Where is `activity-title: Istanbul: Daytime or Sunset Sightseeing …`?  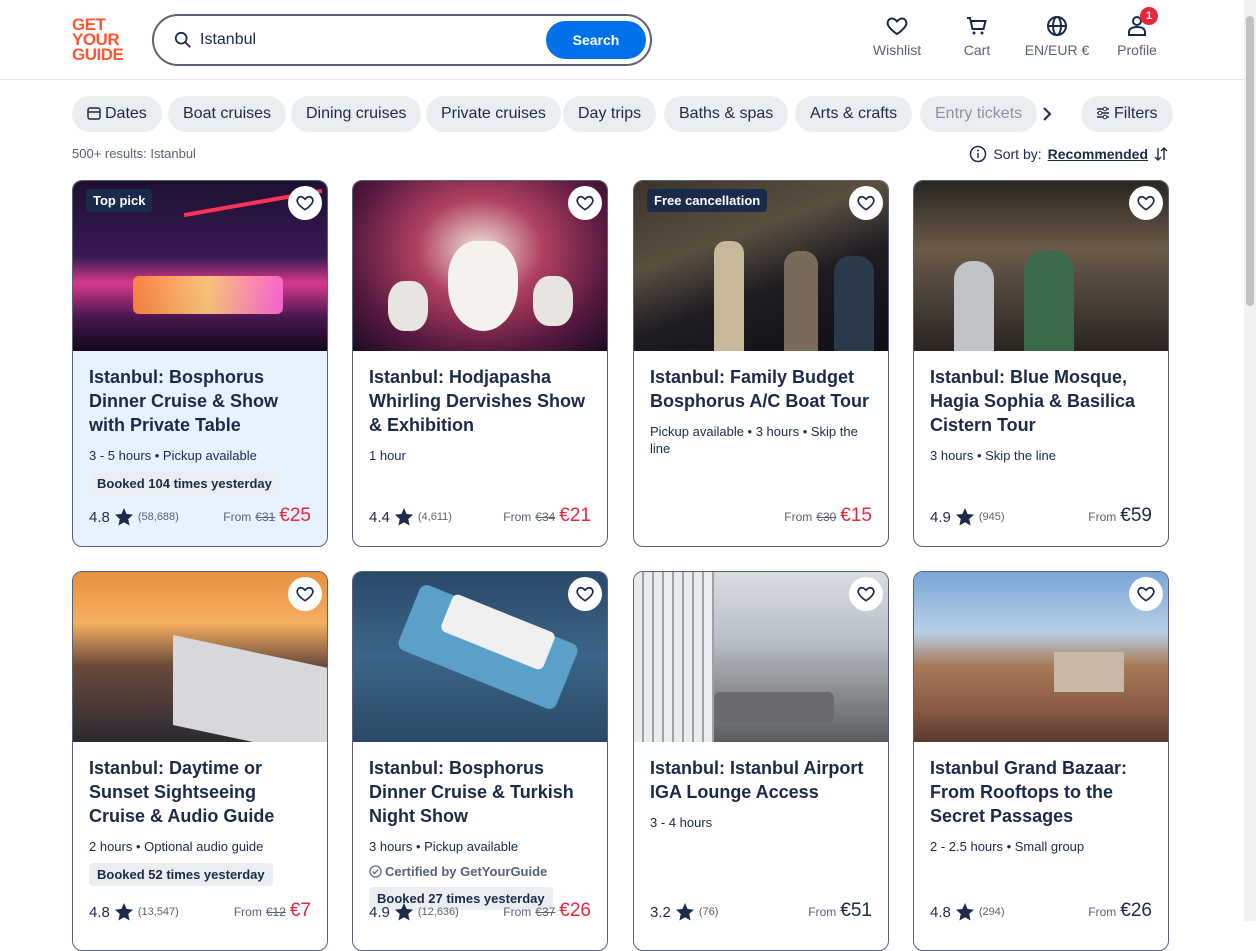 activity-title: Istanbul: Daytime or Sunset Sightseeing … is located at coordinates (200, 792).